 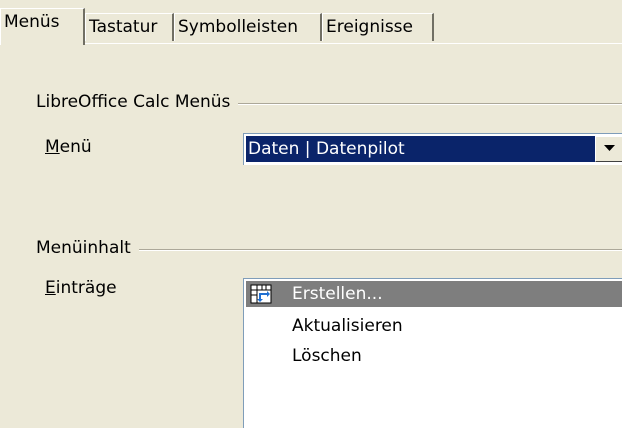 I want to click on list-item-refresh-label: Aktualisieren, so click(x=347, y=326).